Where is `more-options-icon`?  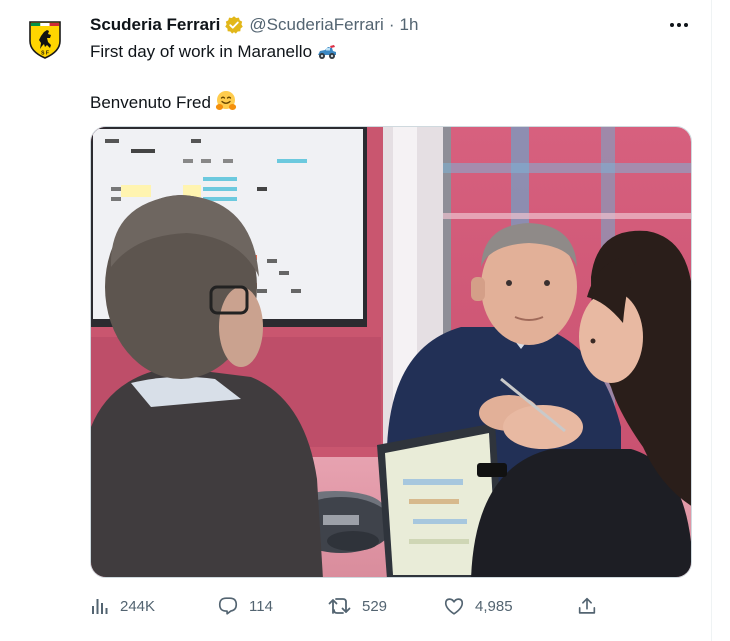 more-options-icon is located at coordinates (679, 25).